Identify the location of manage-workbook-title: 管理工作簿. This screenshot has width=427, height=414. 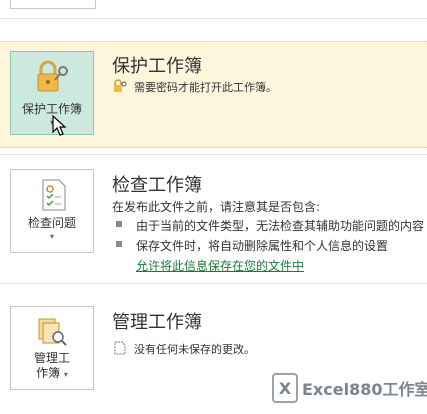
(157, 322).